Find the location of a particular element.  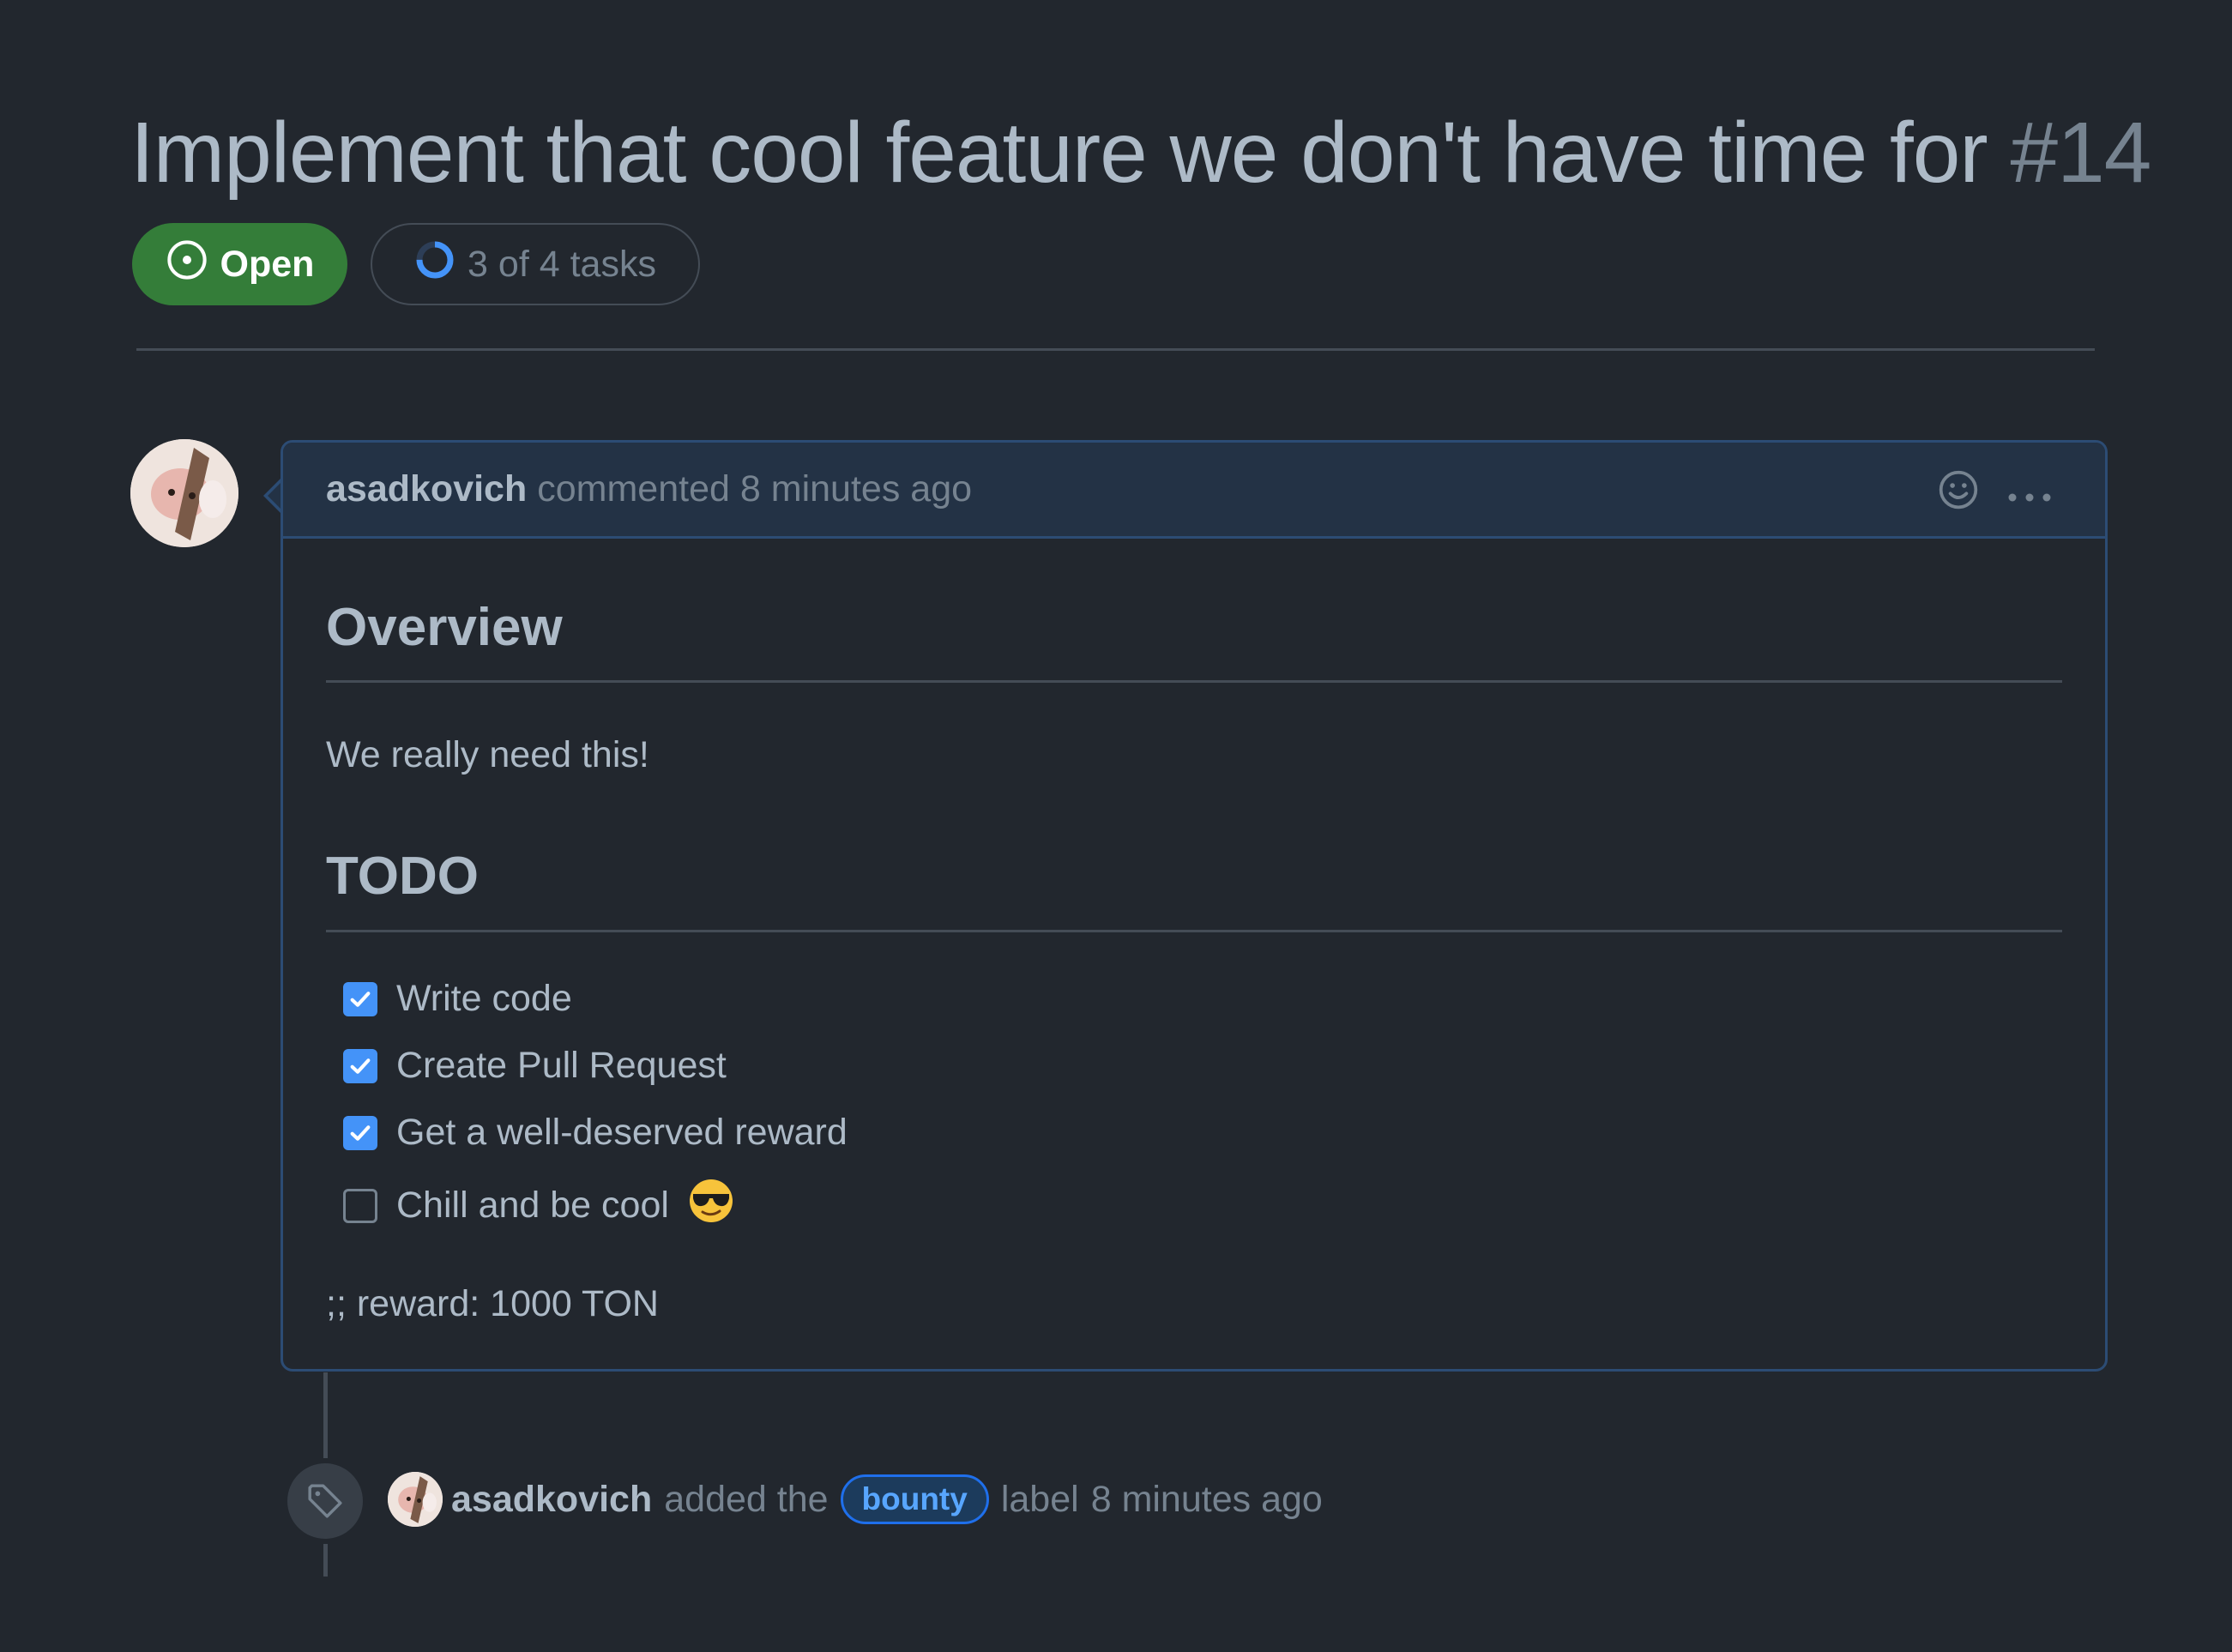

task-label: Write code is located at coordinates (484, 998).